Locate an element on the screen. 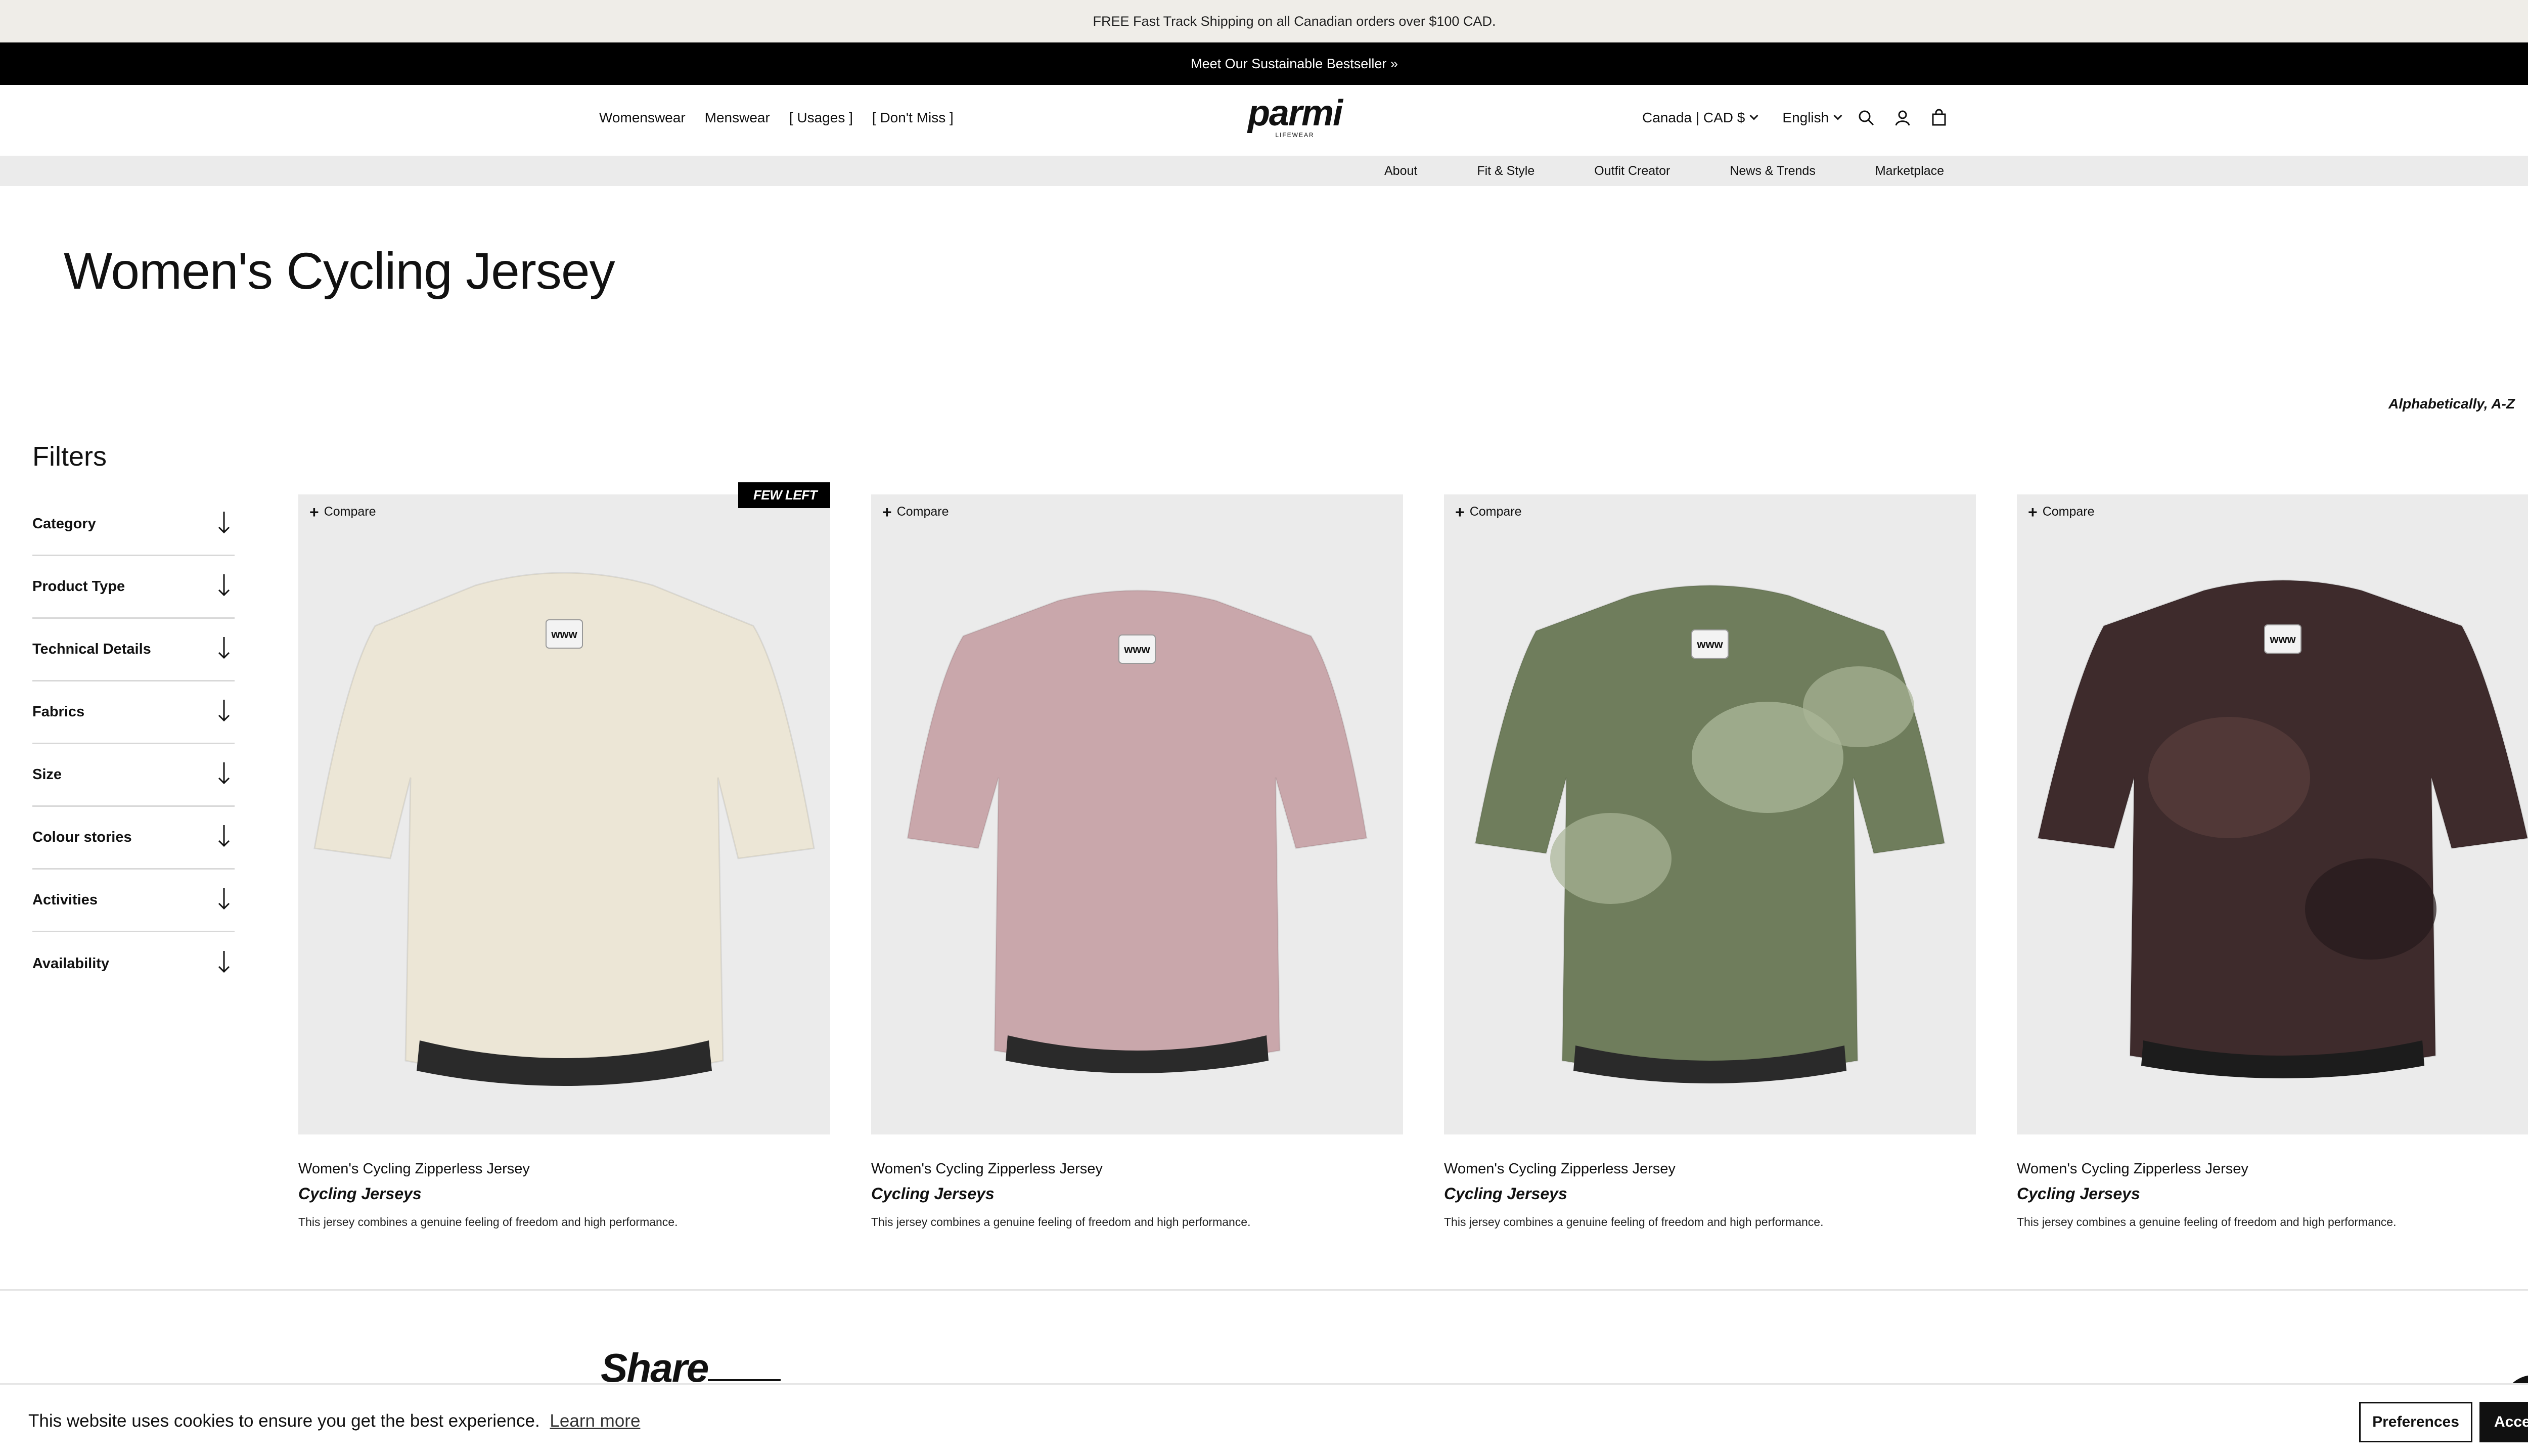 The image size is (2528, 1456). sort-selector: Alphabetically, A-Z is located at coordinates (2458, 403).